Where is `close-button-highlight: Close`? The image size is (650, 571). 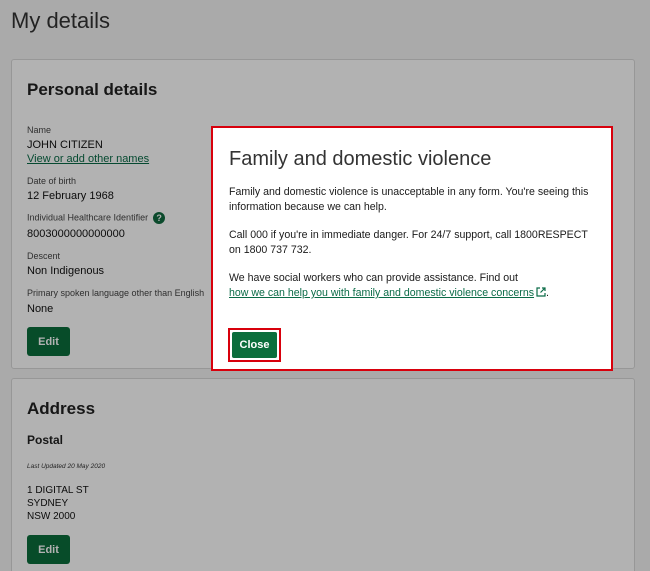
close-button-highlight: Close is located at coordinates (254, 345).